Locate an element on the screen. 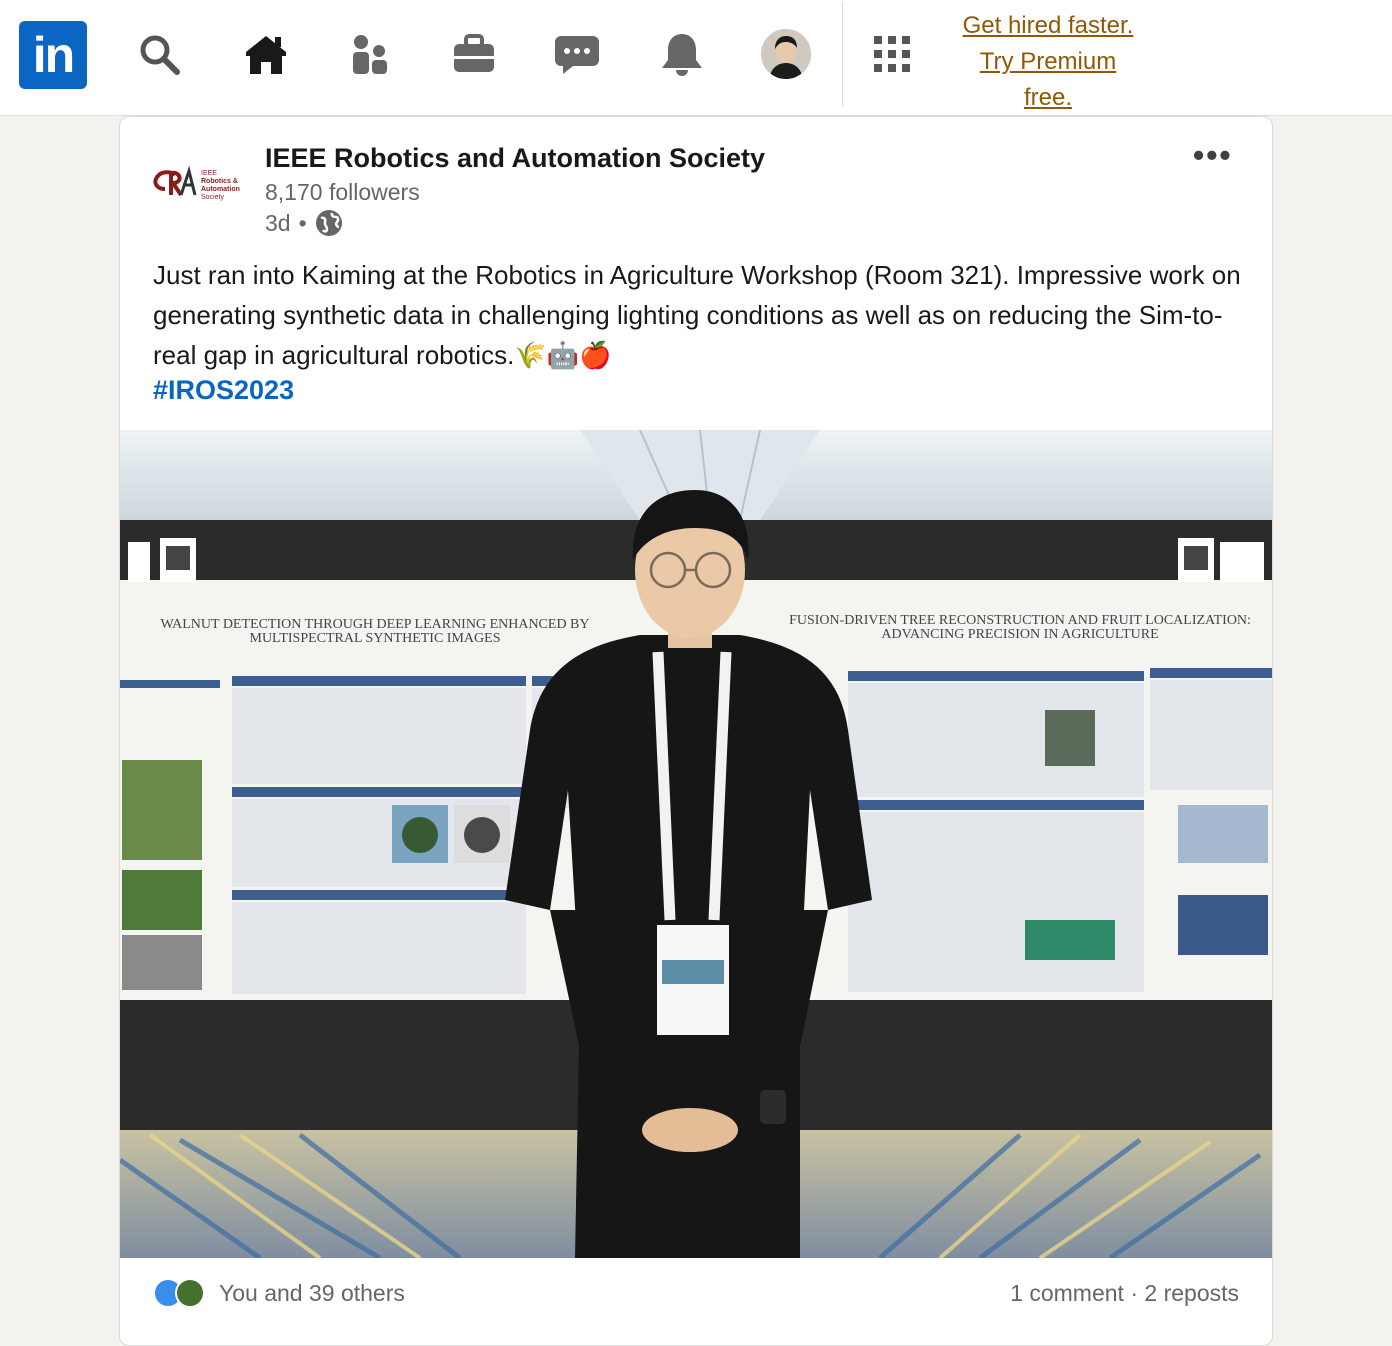 This screenshot has width=1392, height=1346. support-icon is located at coordinates (190, 1293).